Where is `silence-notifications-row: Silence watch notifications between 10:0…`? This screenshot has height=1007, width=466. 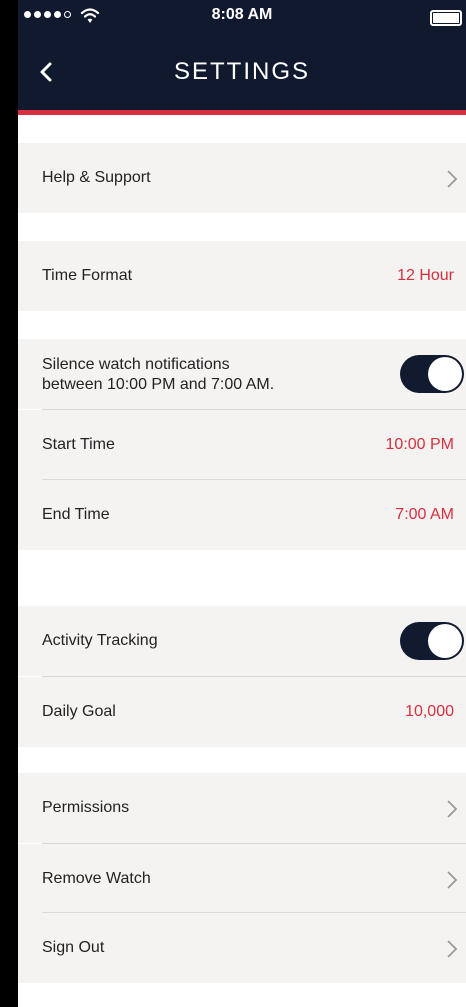
silence-notifications-row: Silence watch notifications between 10:0… is located at coordinates (242, 374).